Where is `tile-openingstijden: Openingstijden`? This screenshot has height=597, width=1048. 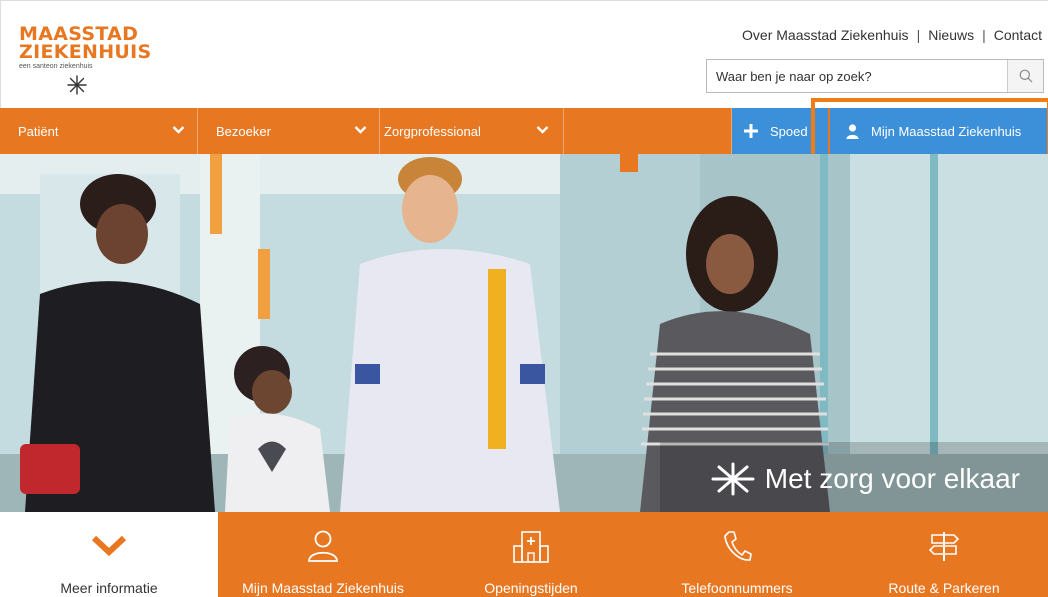 tile-openingstijden: Openingstijden is located at coordinates (531, 554).